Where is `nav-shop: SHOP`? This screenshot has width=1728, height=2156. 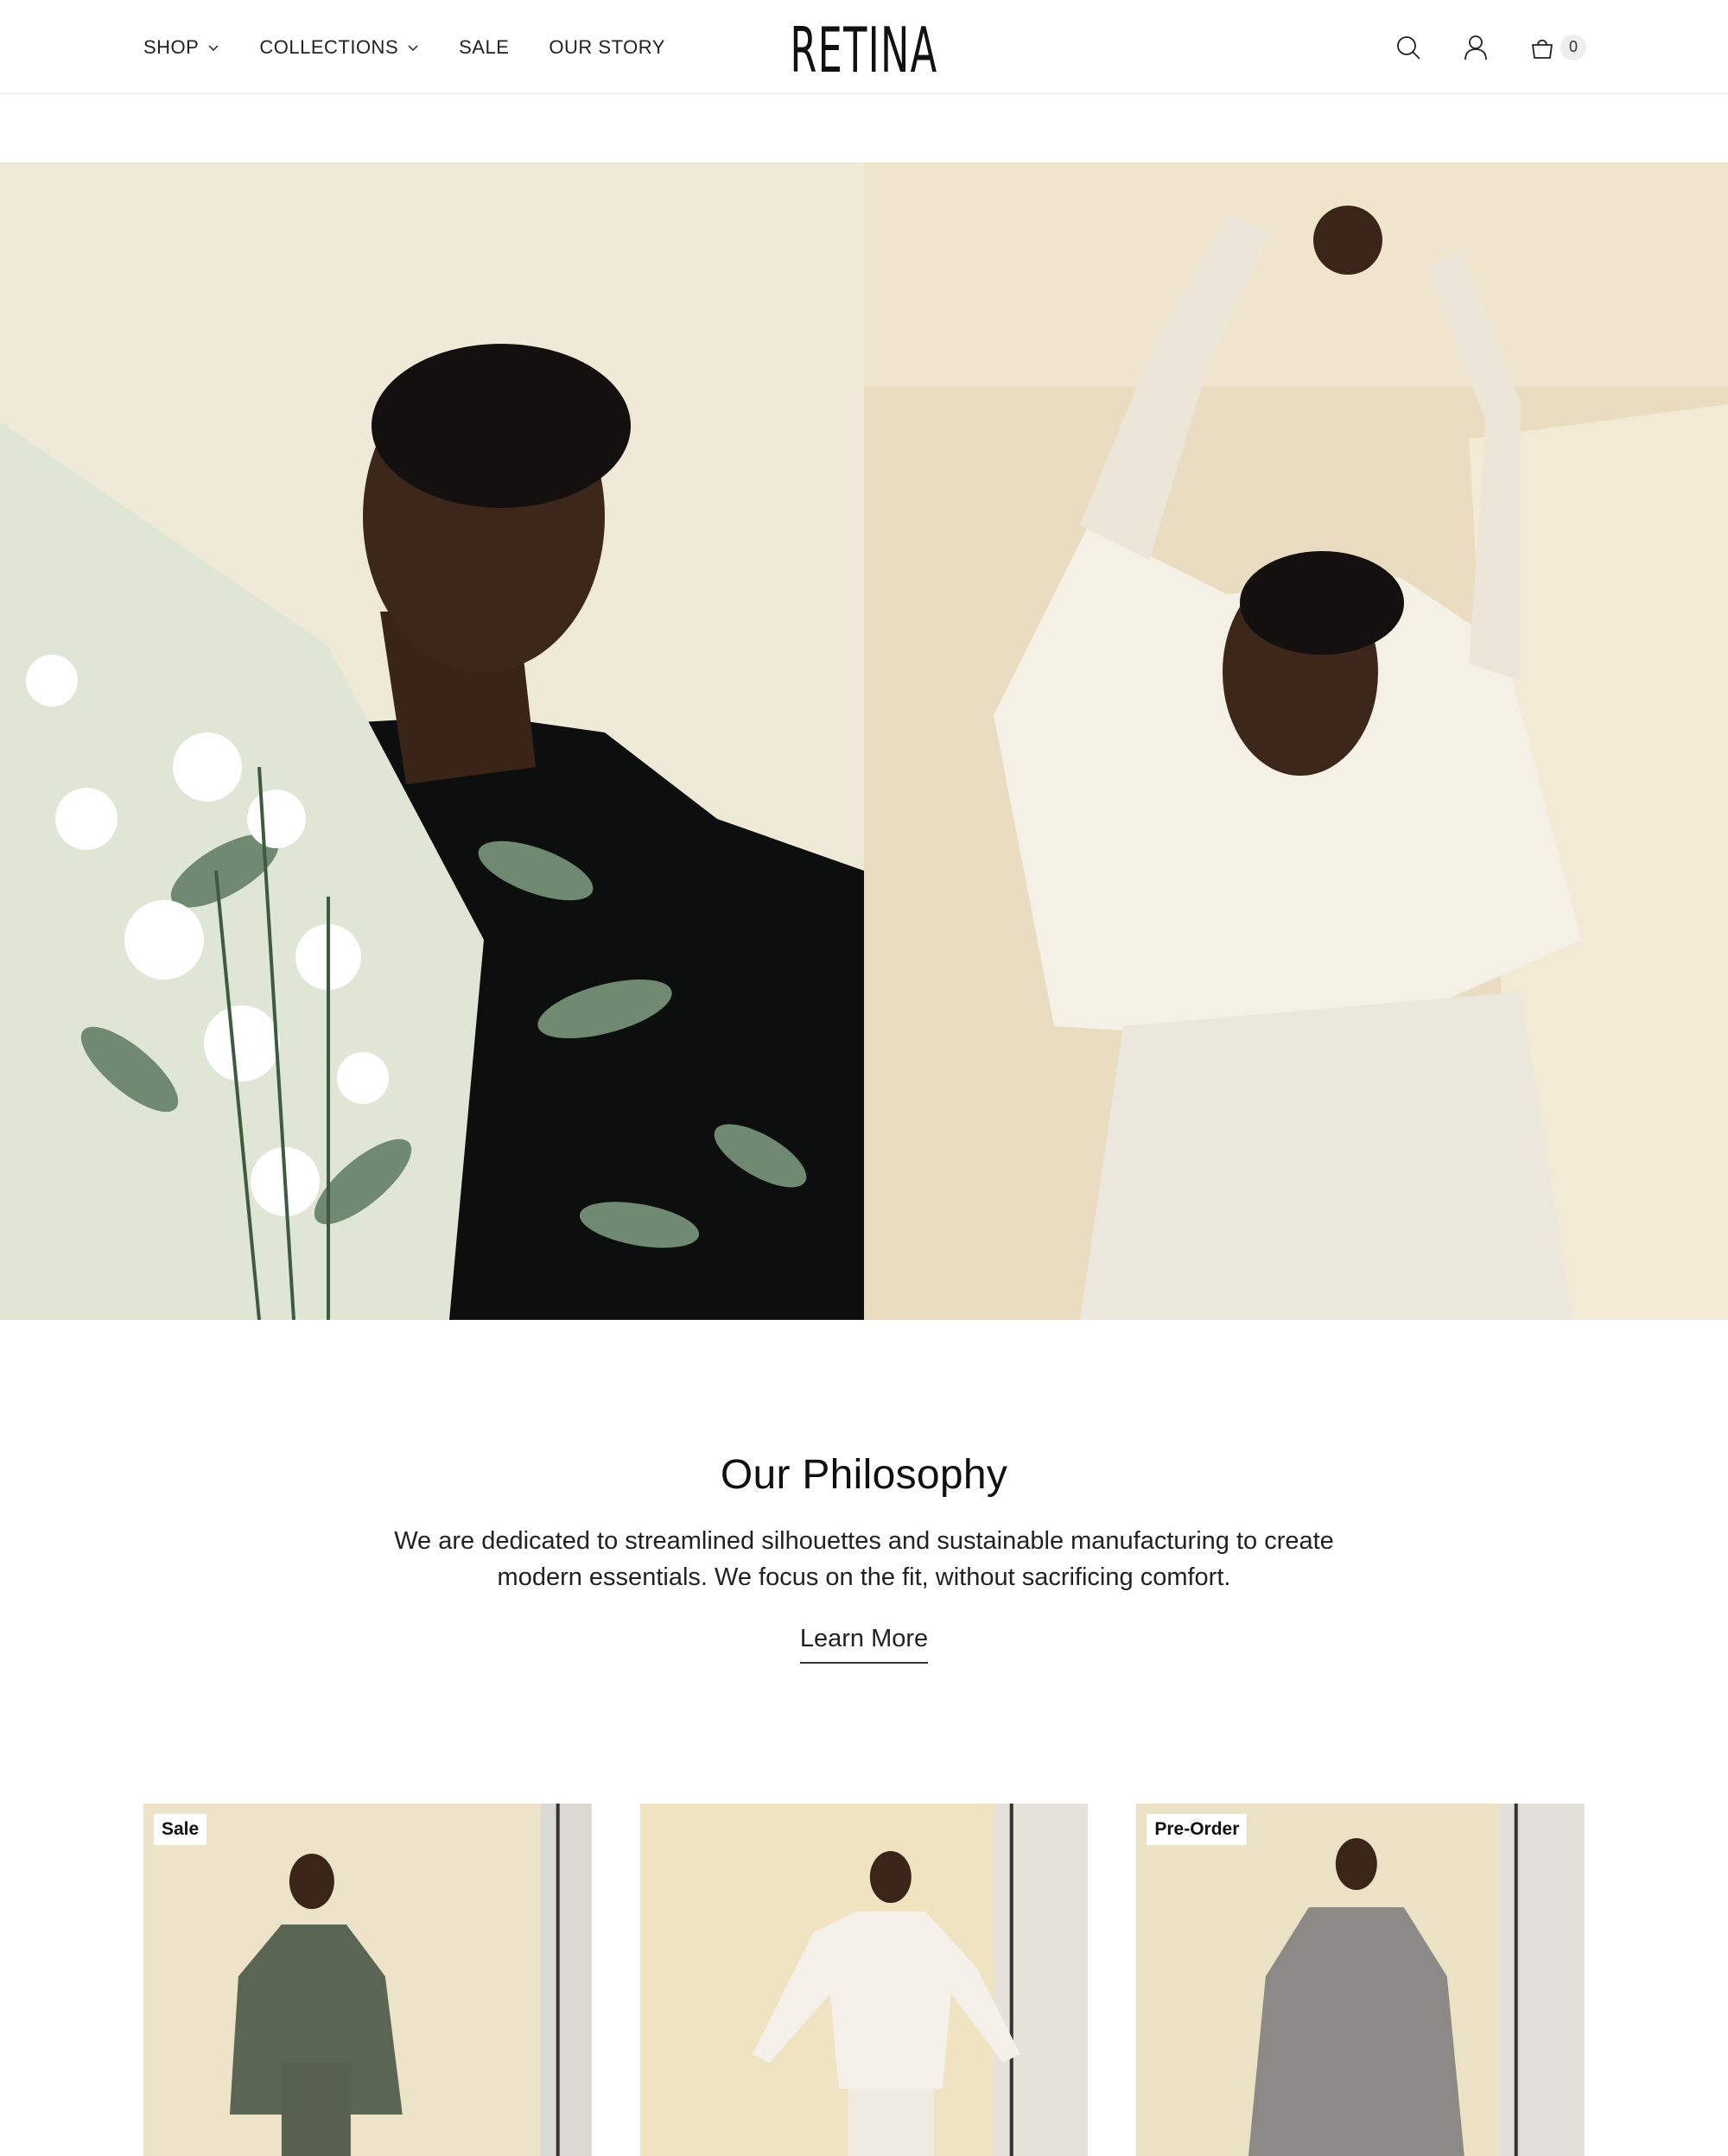 nav-shop: SHOP is located at coordinates (181, 47).